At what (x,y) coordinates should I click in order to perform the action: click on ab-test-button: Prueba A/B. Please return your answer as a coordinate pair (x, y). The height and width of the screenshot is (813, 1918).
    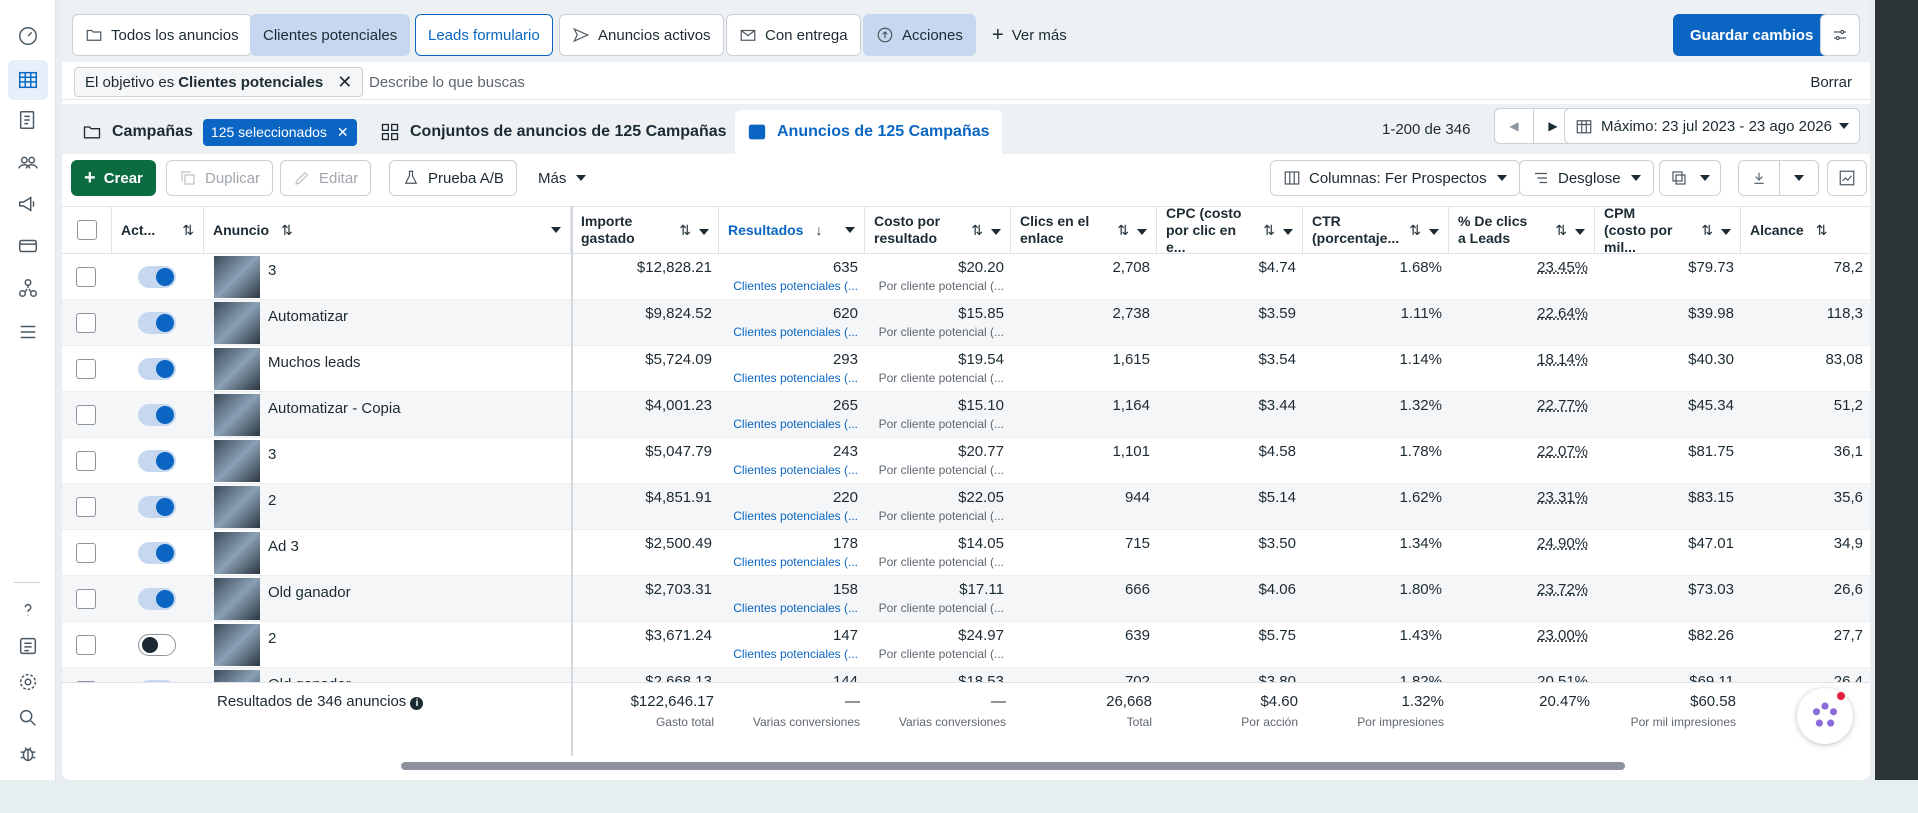
    Looking at the image, I should click on (453, 178).